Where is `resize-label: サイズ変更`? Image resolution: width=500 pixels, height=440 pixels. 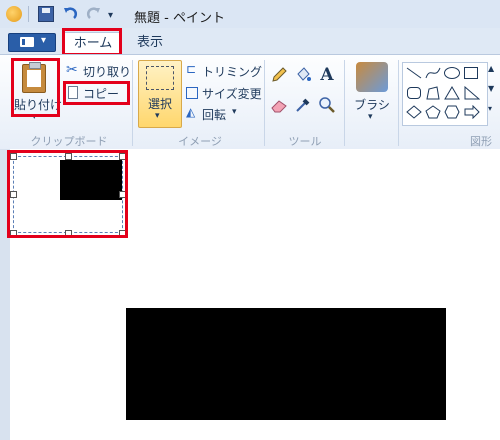
resize-label: サイズ変更 is located at coordinates (232, 94).